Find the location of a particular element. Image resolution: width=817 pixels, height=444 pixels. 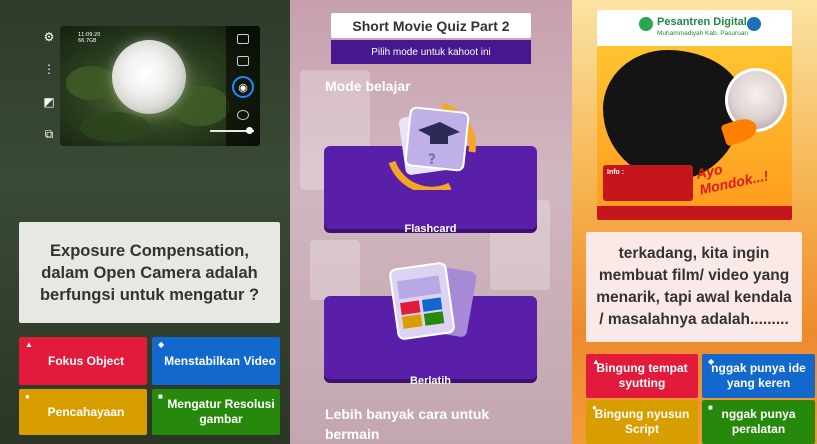

exposure-icon: ◩ is located at coordinates (49, 102).